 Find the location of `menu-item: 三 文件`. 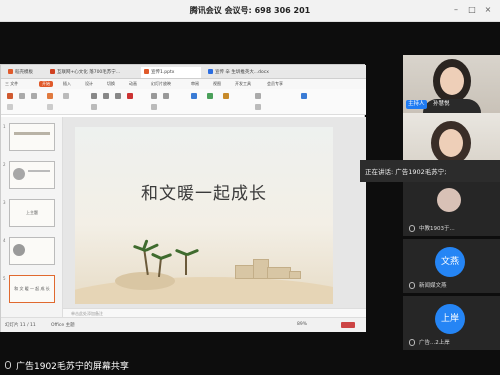

menu-item: 三 文件 is located at coordinates (11, 84).